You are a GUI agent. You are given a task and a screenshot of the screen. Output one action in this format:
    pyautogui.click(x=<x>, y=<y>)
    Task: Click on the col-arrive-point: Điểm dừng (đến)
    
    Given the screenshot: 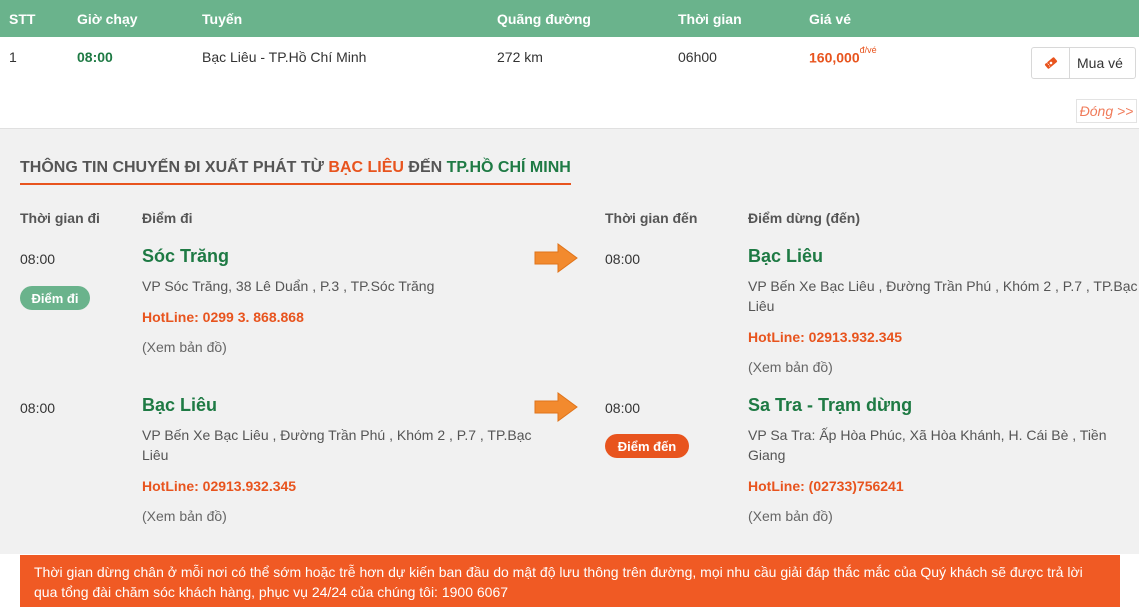 What is the action you would take?
    pyautogui.click(x=804, y=218)
    